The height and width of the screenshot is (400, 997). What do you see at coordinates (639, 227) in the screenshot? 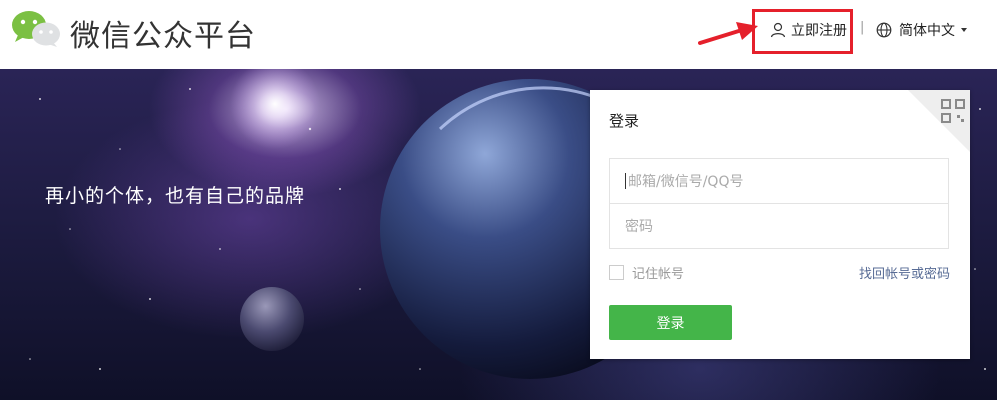
I see `password-placeholder: 密码` at bounding box center [639, 227].